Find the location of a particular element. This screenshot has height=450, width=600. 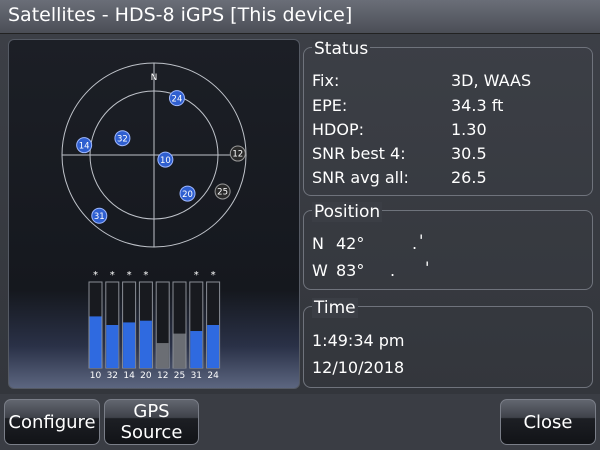

status-fix-label: Fix: is located at coordinates (326, 80).